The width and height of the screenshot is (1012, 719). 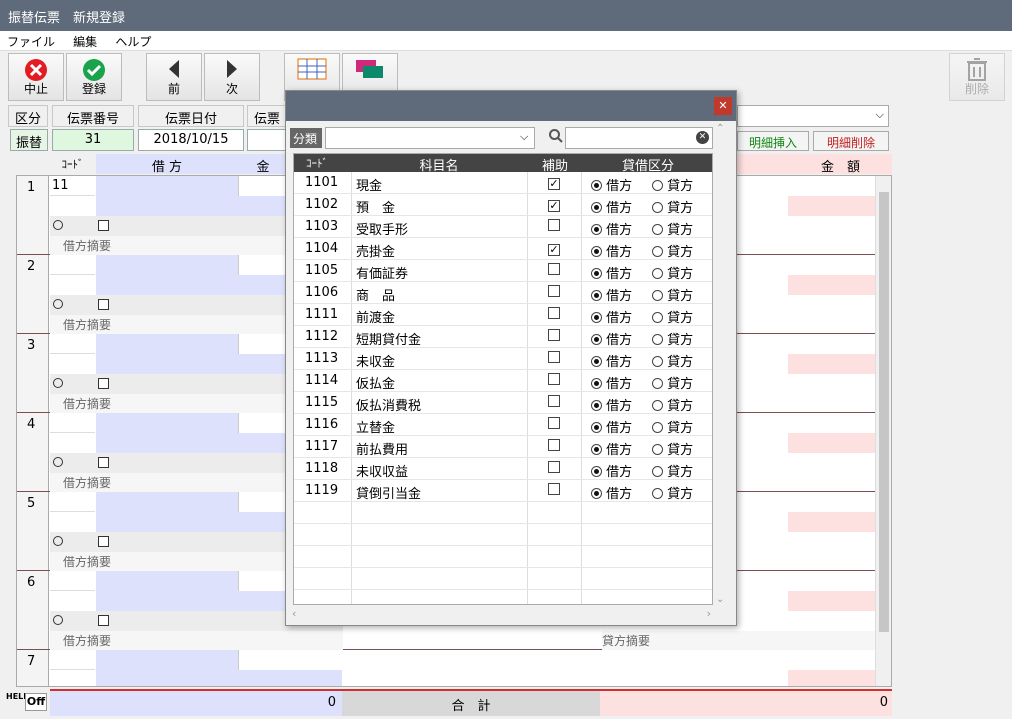 What do you see at coordinates (232, 77) in the screenshot?
I see `next-button: 次` at bounding box center [232, 77].